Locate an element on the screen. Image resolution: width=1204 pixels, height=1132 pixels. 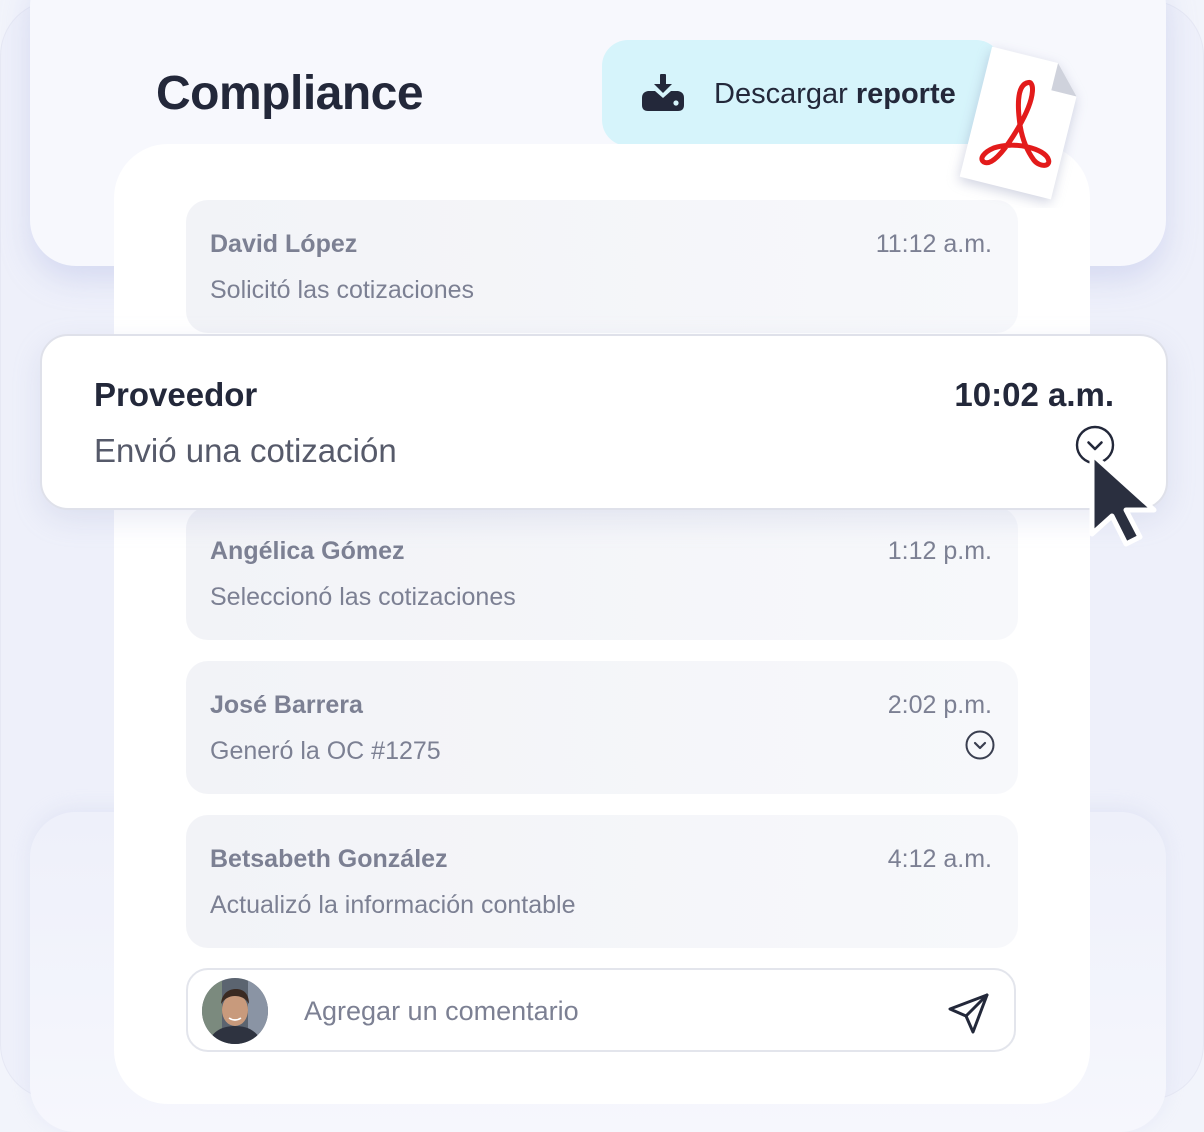
entry-action: Generó la OC #1275 is located at coordinates (325, 751).